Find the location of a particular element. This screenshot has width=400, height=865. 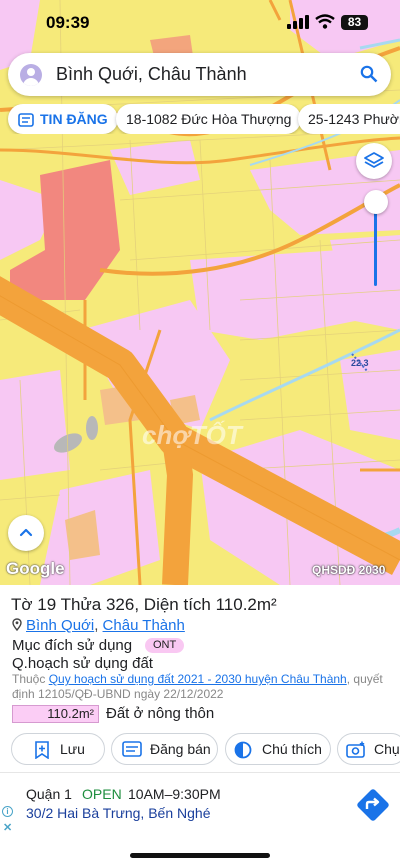

directions-icon is located at coordinates (373, 805).